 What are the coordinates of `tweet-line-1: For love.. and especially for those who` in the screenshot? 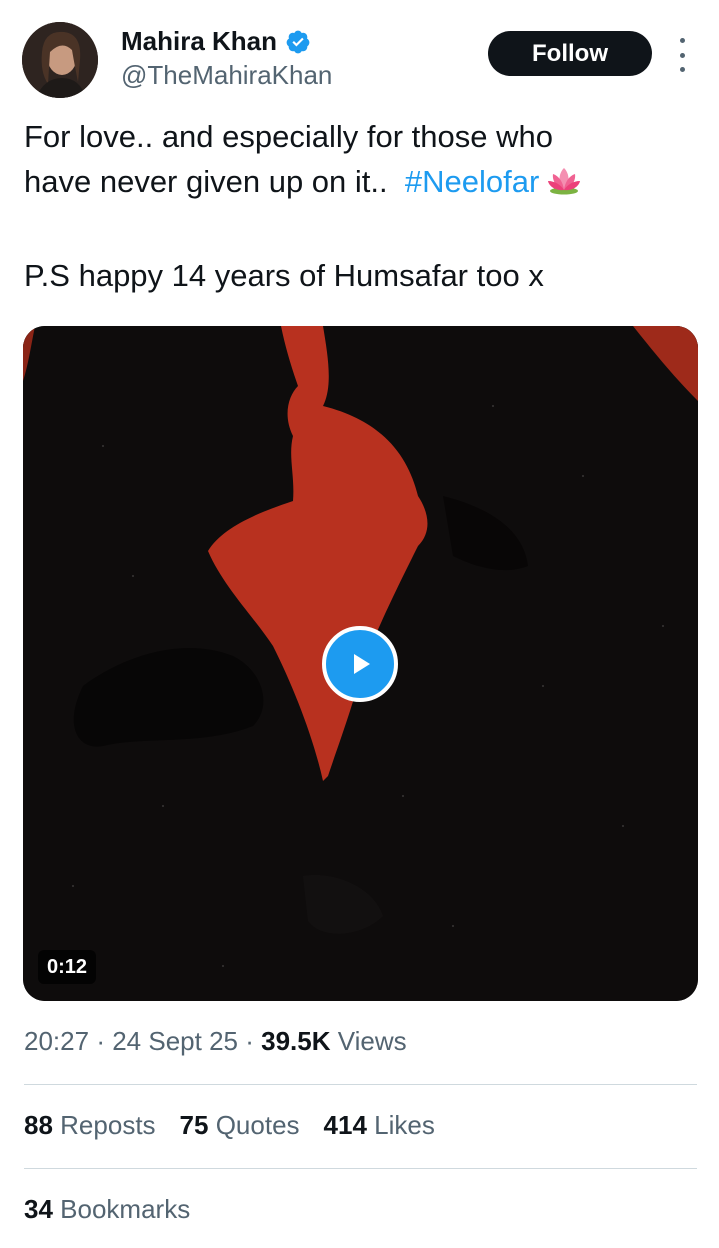 It's located at (288, 136).